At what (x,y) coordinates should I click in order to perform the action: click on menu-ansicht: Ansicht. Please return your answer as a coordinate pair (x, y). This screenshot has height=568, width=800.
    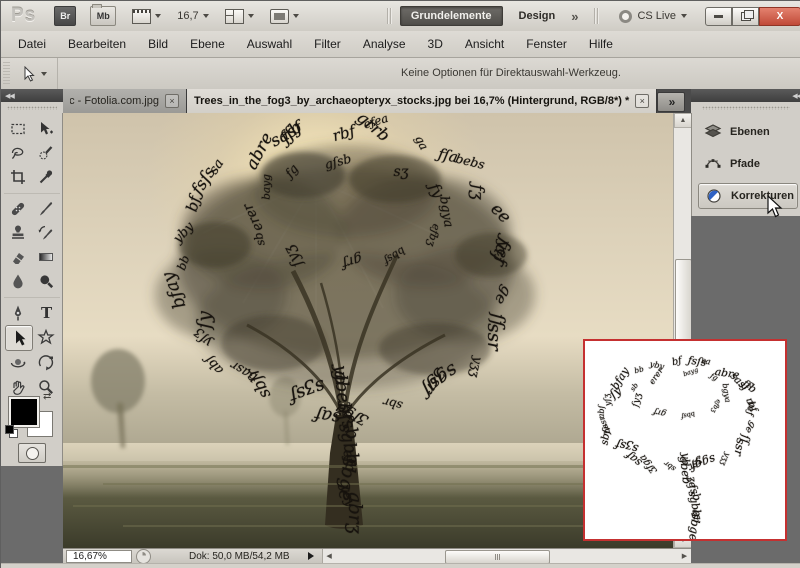
    Looking at the image, I should click on (484, 44).